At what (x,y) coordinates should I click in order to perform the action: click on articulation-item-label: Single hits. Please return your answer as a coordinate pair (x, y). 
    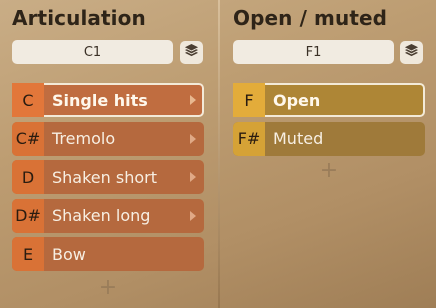
    Looking at the image, I should click on (100, 100).